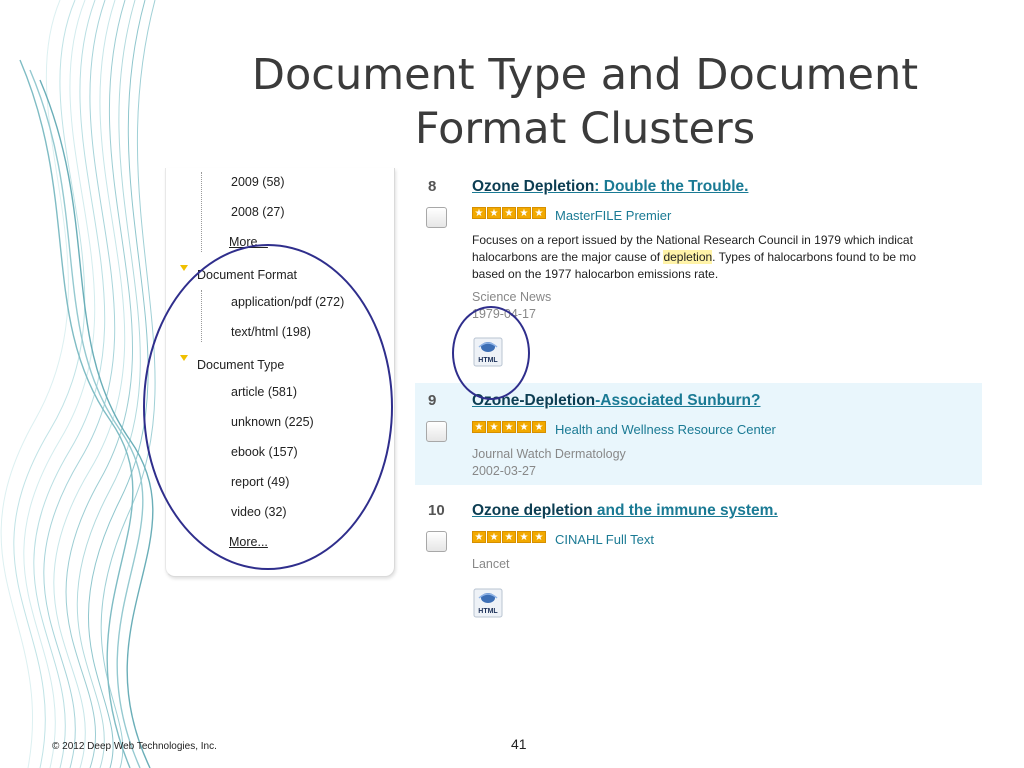  What do you see at coordinates (613, 215) in the screenshot?
I see `result-source-link: MasterFILE Premier` at bounding box center [613, 215].